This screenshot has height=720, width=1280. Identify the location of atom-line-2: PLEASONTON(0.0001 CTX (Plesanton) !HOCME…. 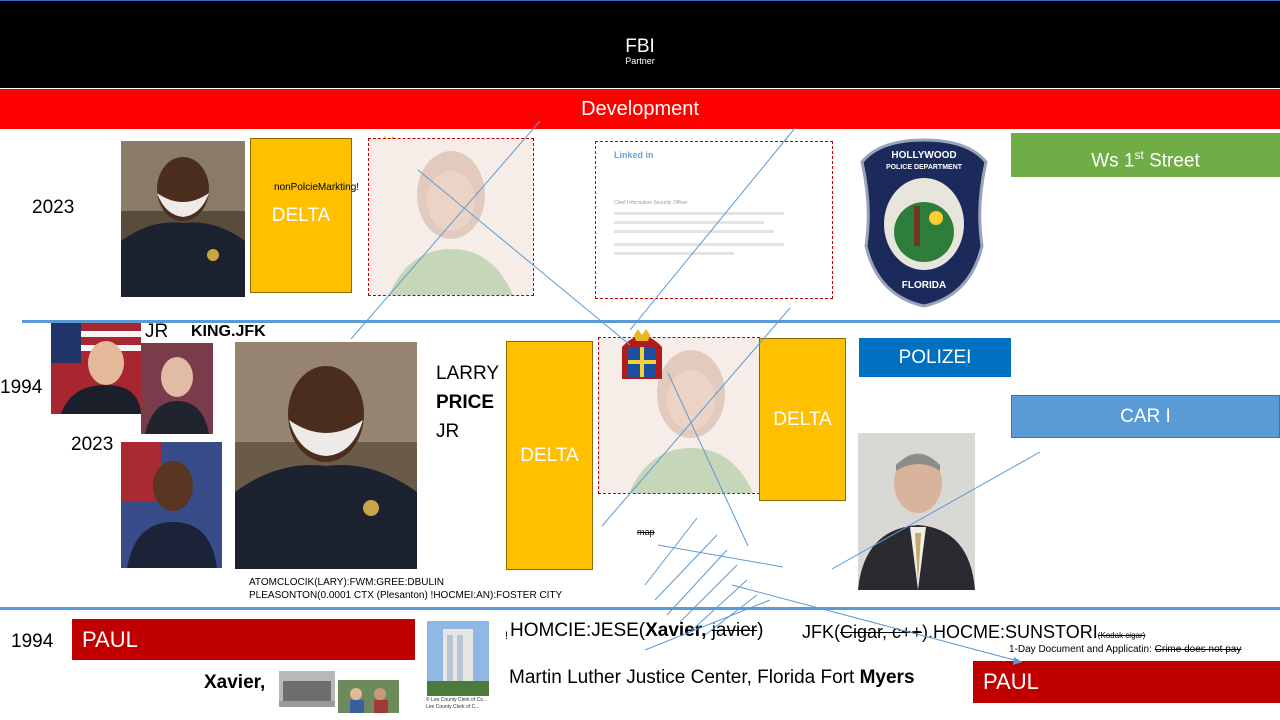
(406, 595).